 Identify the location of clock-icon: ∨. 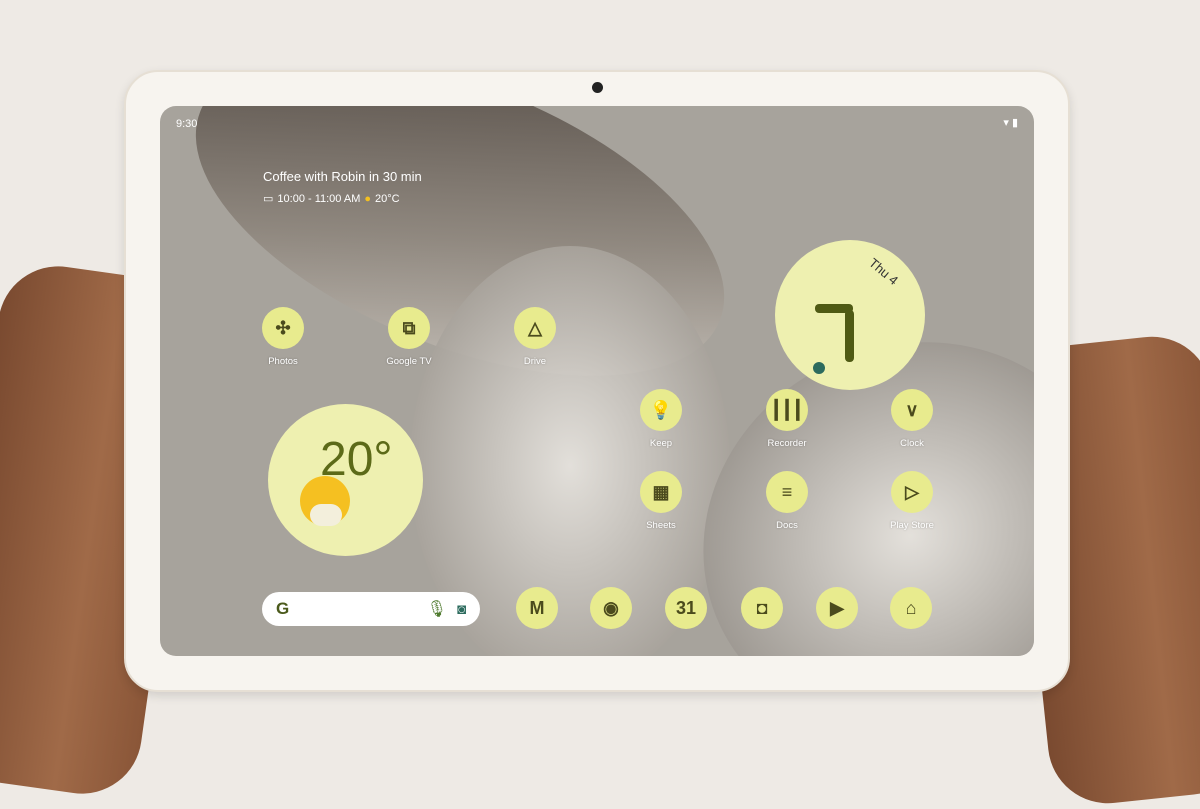
(912, 410).